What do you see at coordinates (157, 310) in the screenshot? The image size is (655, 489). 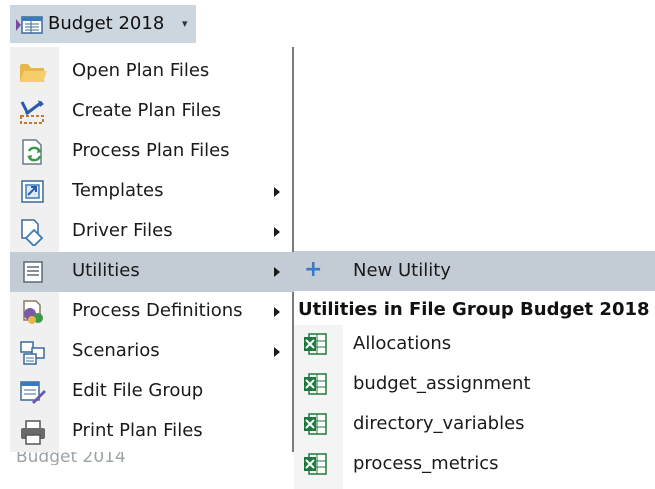 I see `menu-item-label: Process Definitions` at bounding box center [157, 310].